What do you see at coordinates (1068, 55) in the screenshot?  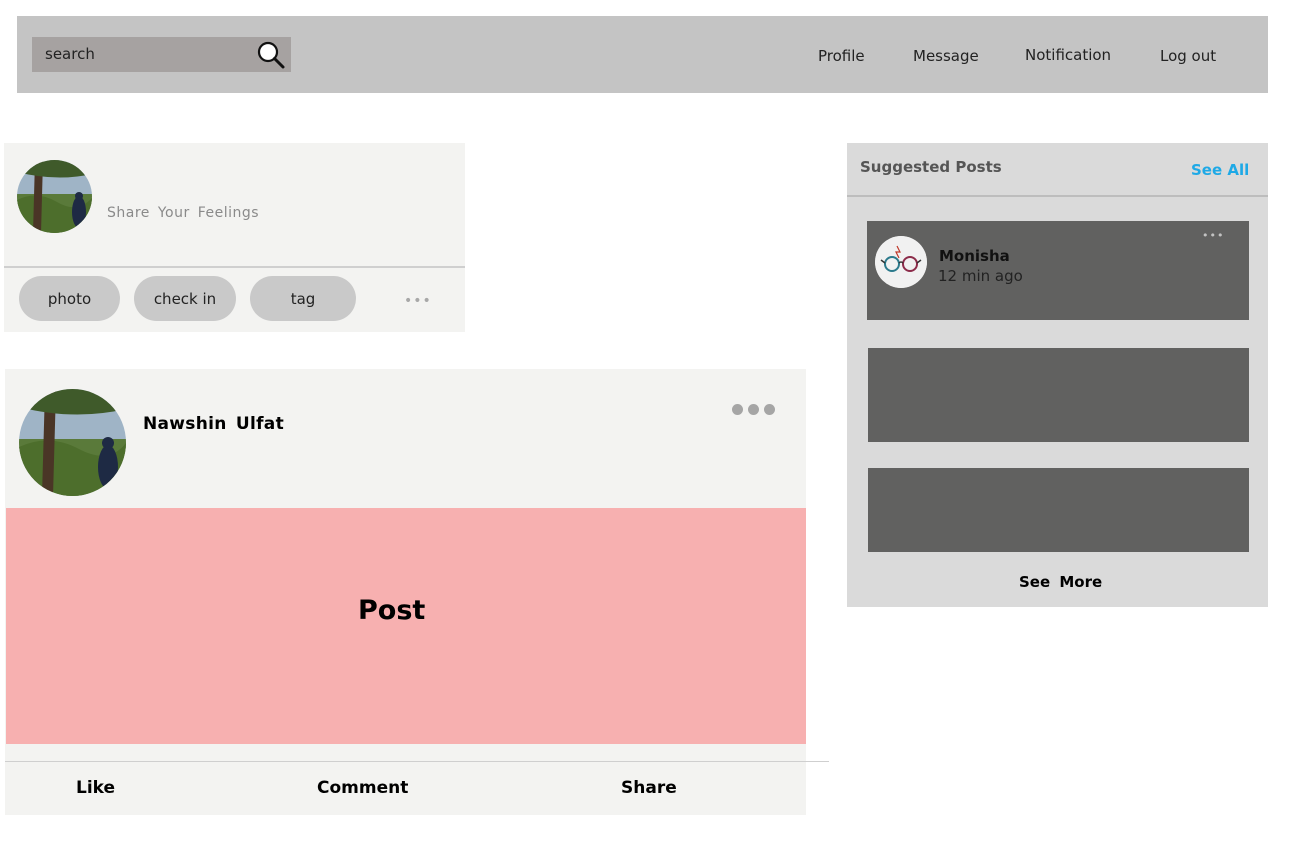 I see `nav-notification-link: Notification` at bounding box center [1068, 55].